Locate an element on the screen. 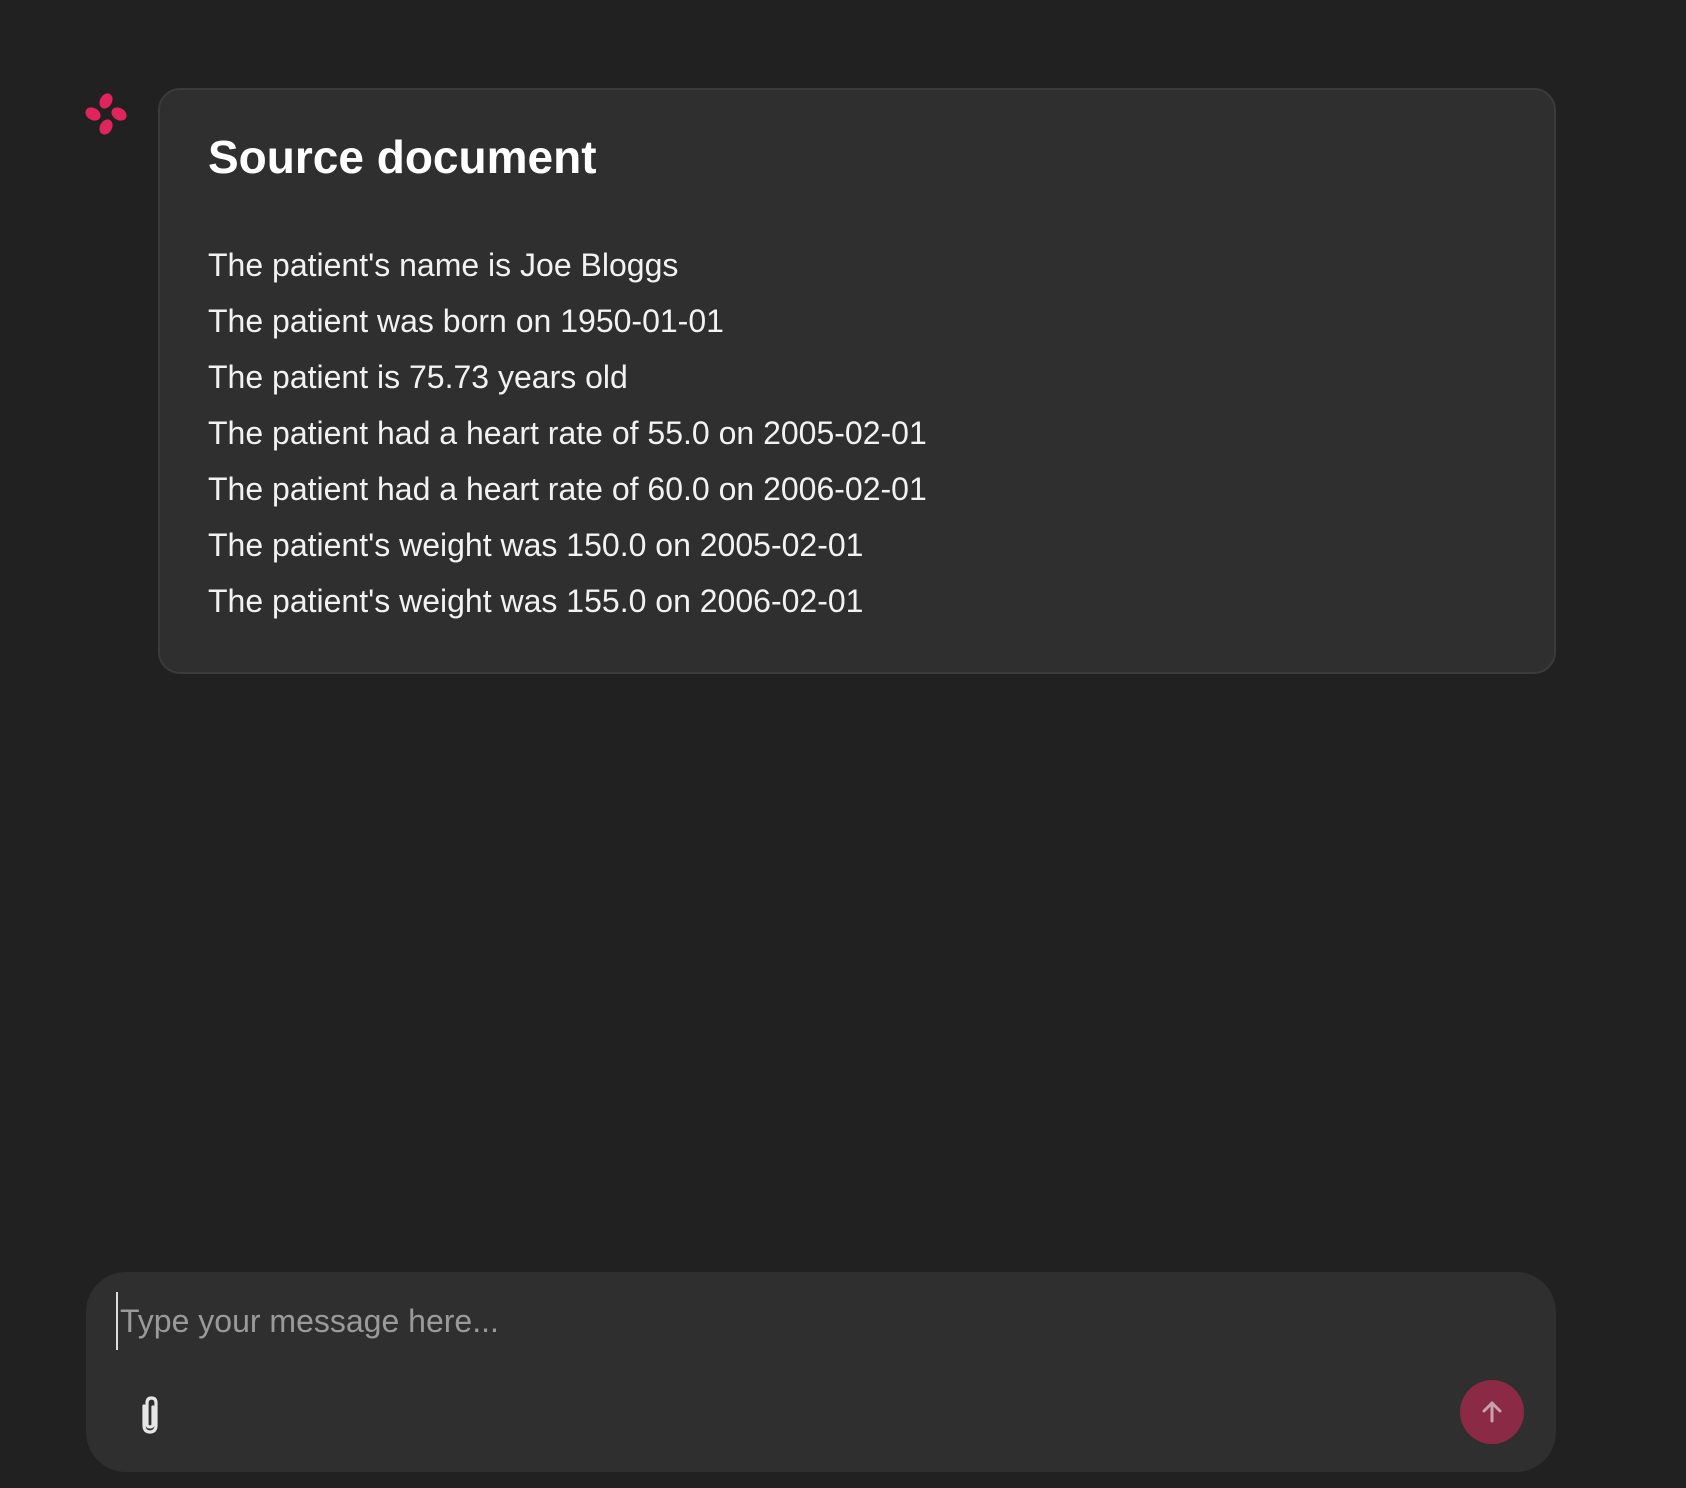  send-button is located at coordinates (1492, 1412).